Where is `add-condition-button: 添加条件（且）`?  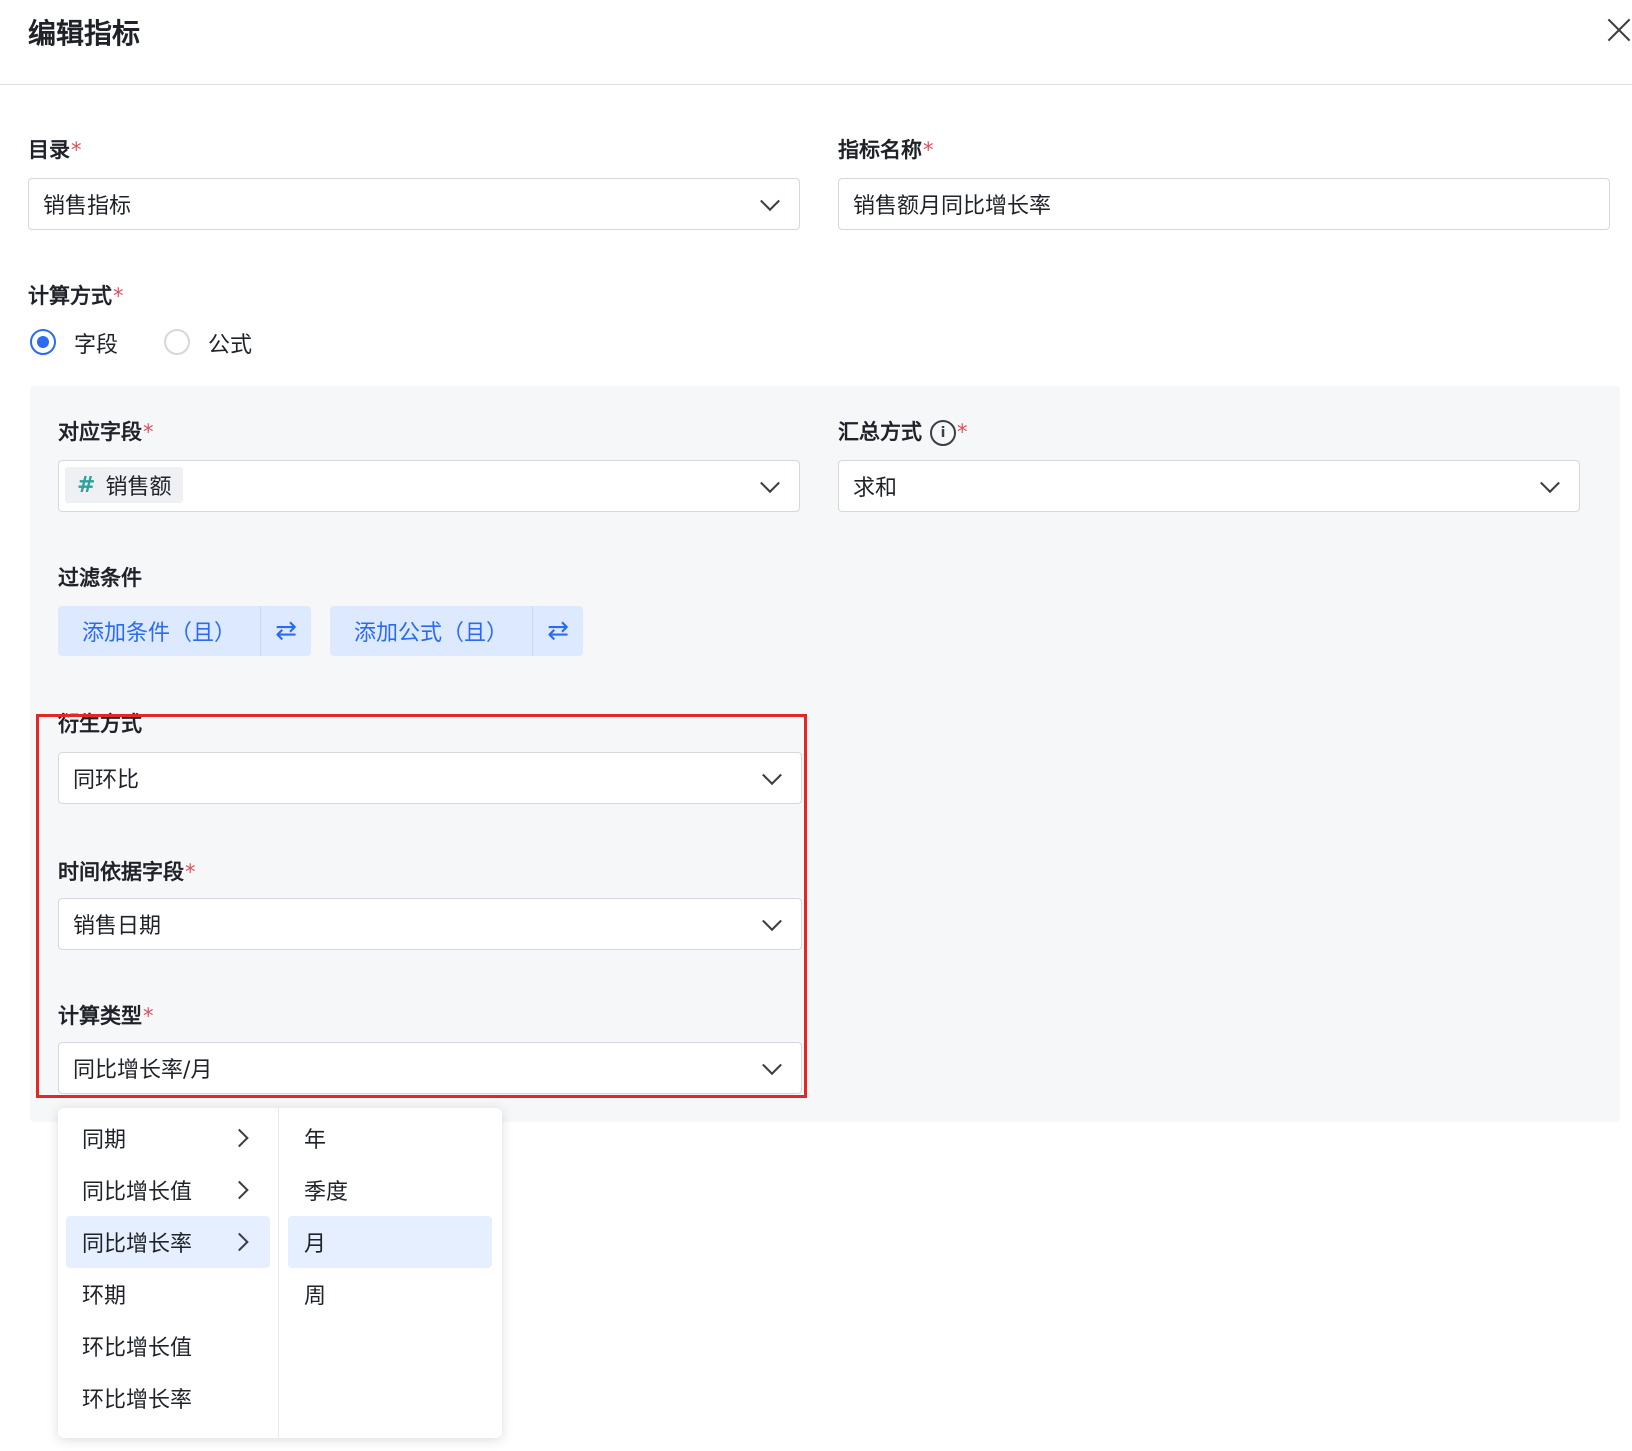 add-condition-button: 添加条件（且） is located at coordinates (160, 631).